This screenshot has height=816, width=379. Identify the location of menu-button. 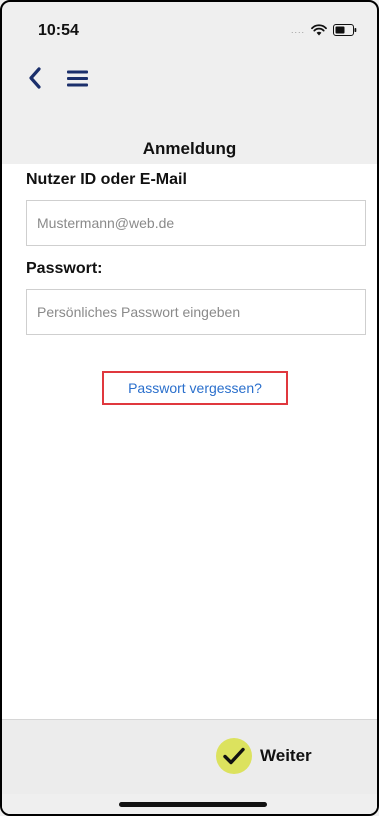
(78, 78).